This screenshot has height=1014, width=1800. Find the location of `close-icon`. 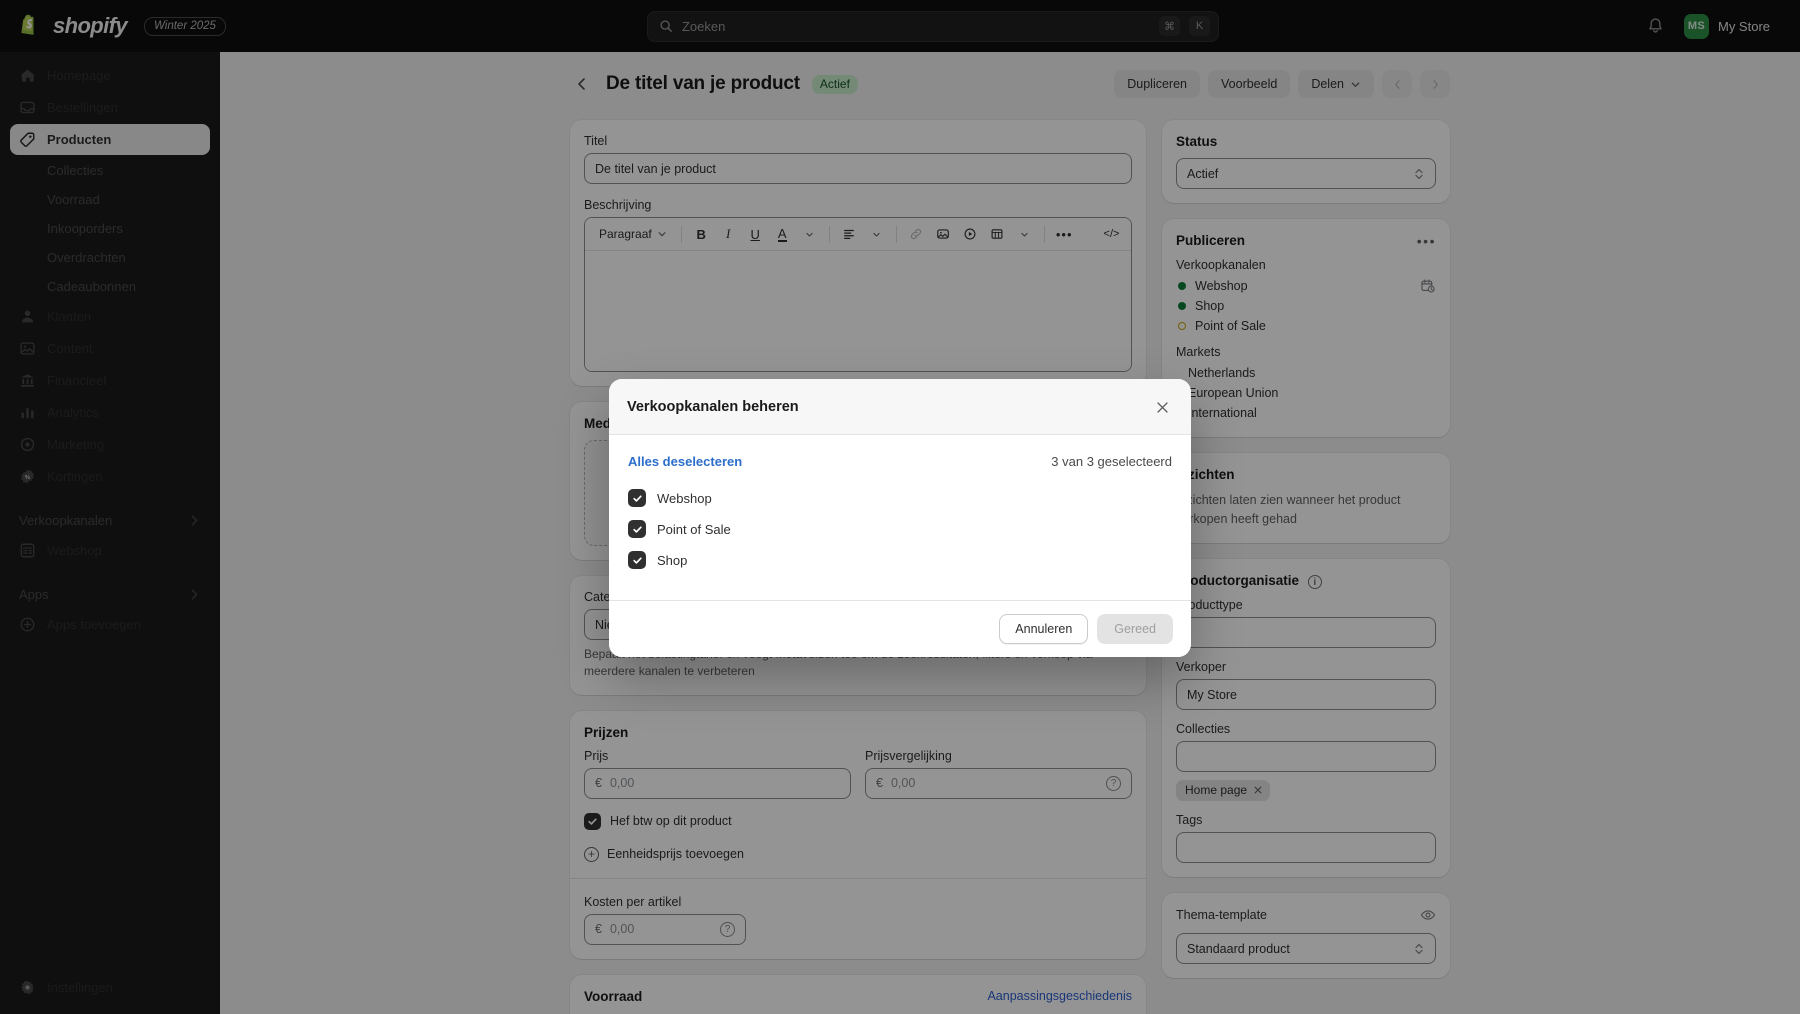

close-icon is located at coordinates (1162, 407).